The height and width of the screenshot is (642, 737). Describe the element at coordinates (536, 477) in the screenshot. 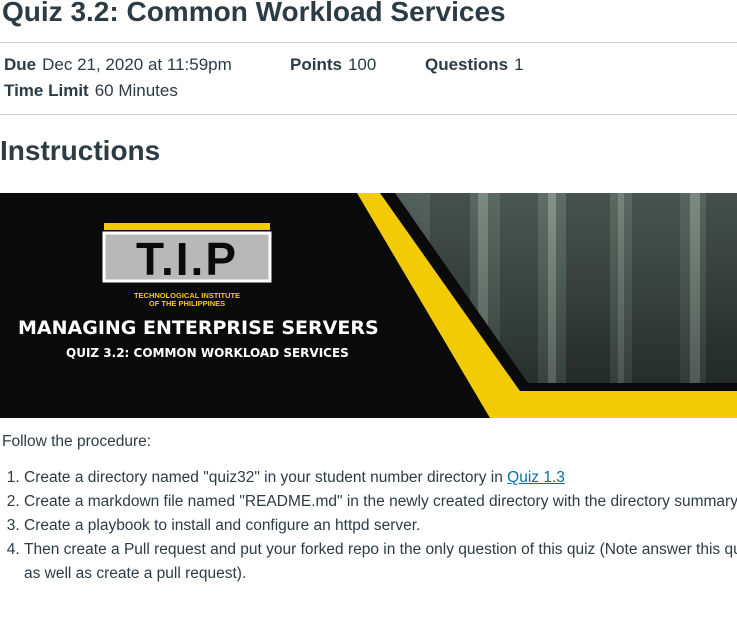

I see `quiz-1-3-link: Quiz 1.3` at that location.